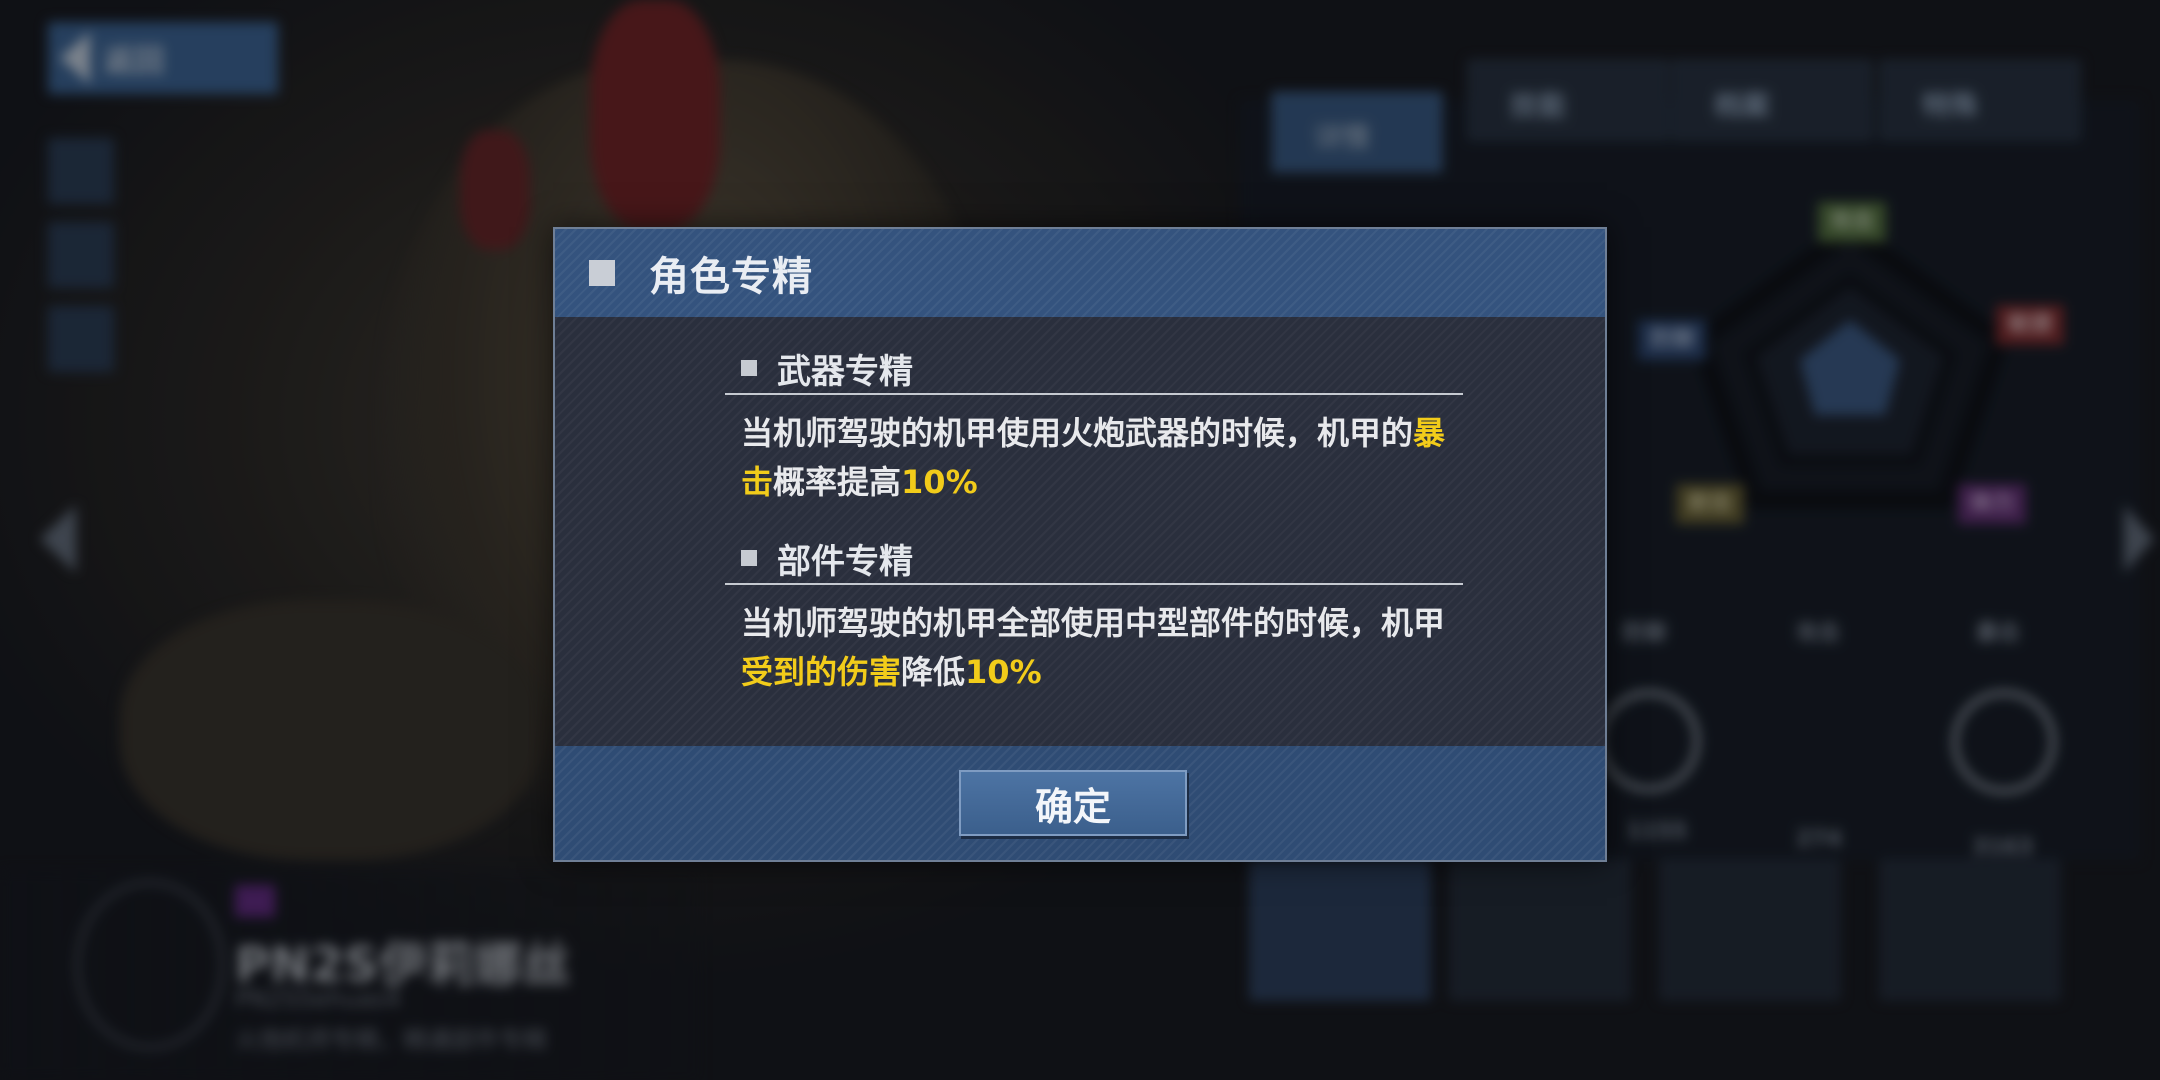 The width and height of the screenshot is (2160, 1080). Describe the element at coordinates (757, 482) in the screenshot. I see `description-highlight: 击` at that location.